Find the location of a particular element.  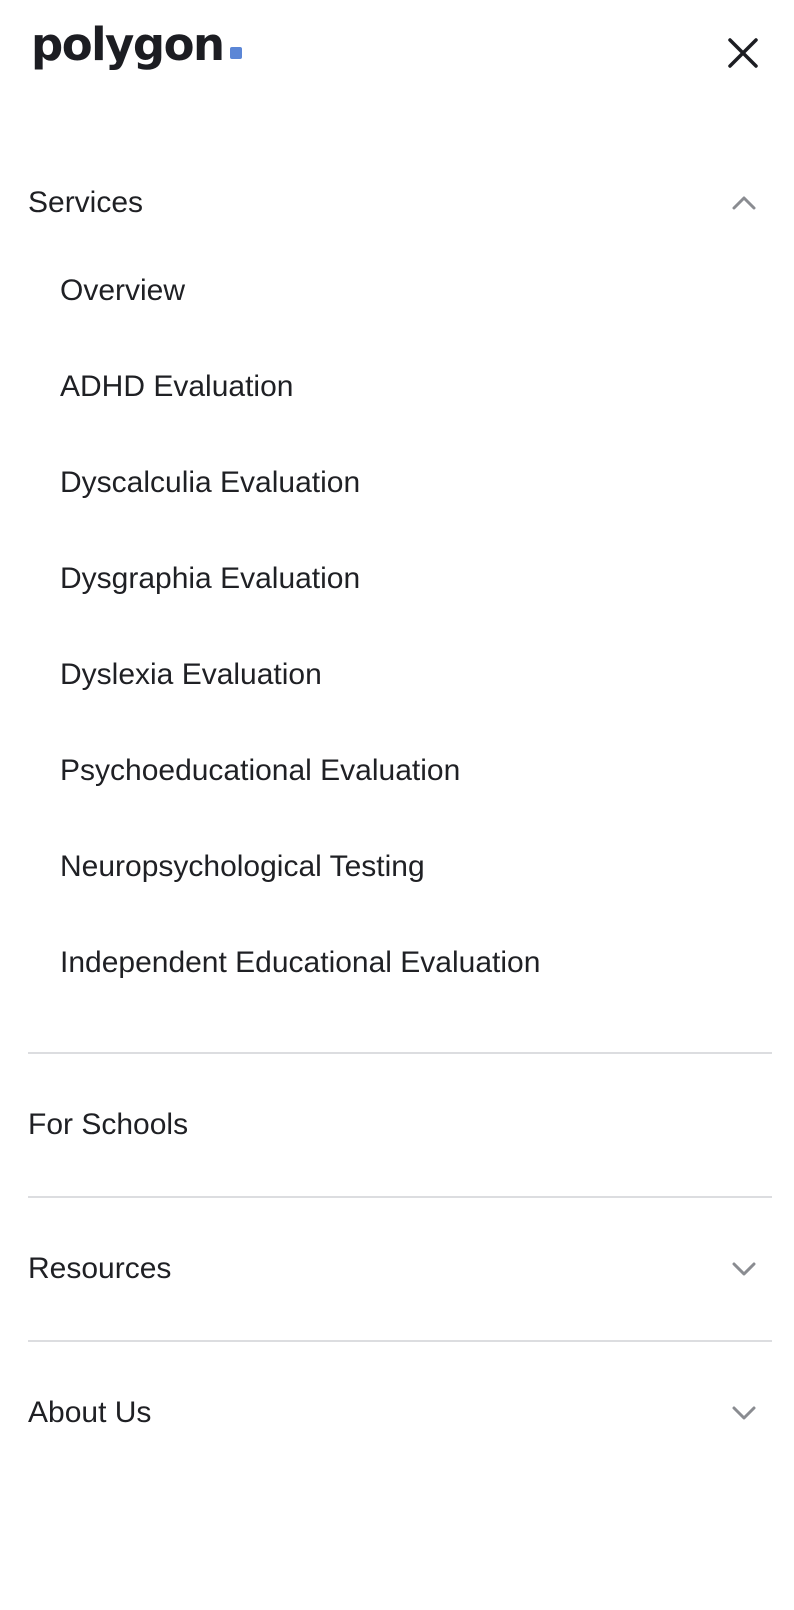

logo-dot is located at coordinates (235, 53).